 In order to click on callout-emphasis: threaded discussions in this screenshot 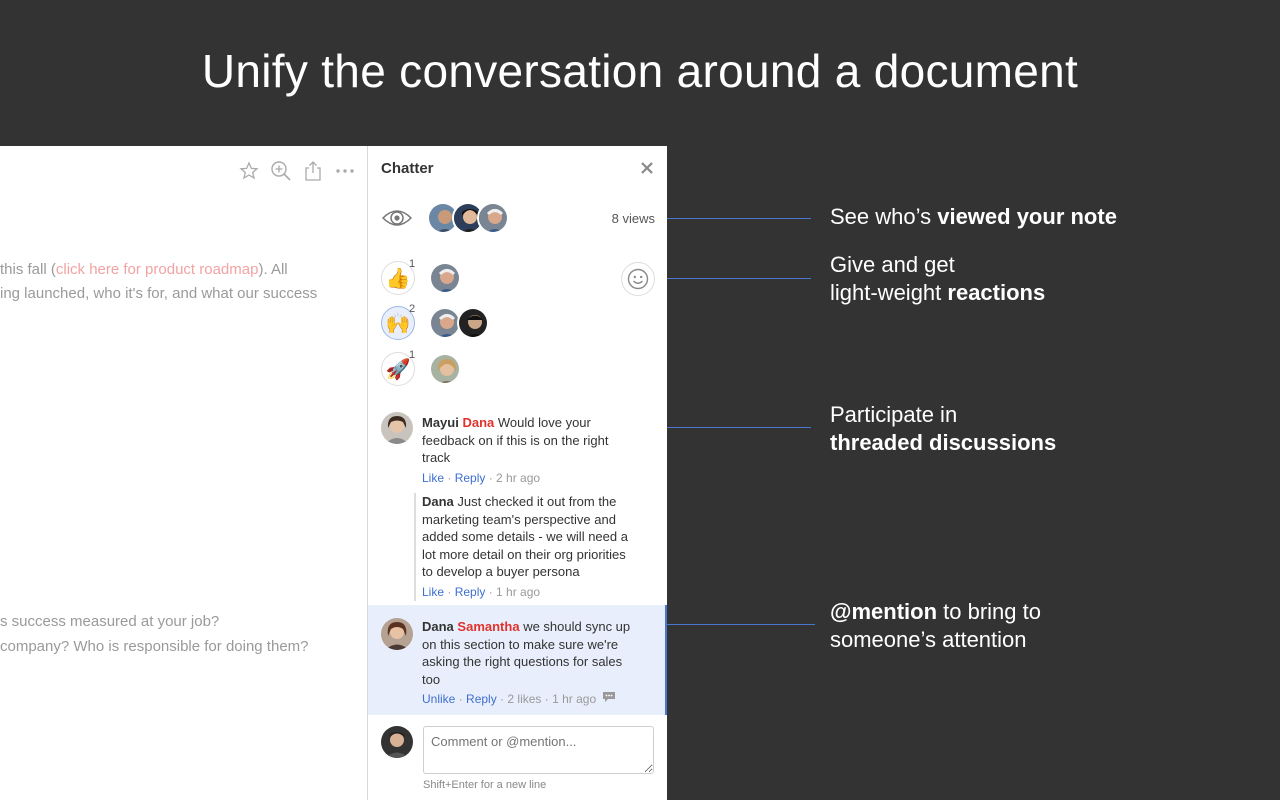, I will do `click(943, 442)`.